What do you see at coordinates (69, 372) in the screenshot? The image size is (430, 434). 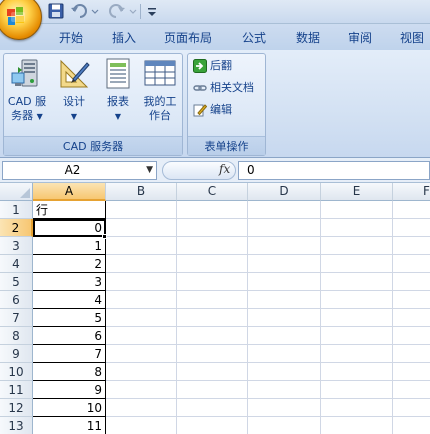 I see `cell-a: 8` at bounding box center [69, 372].